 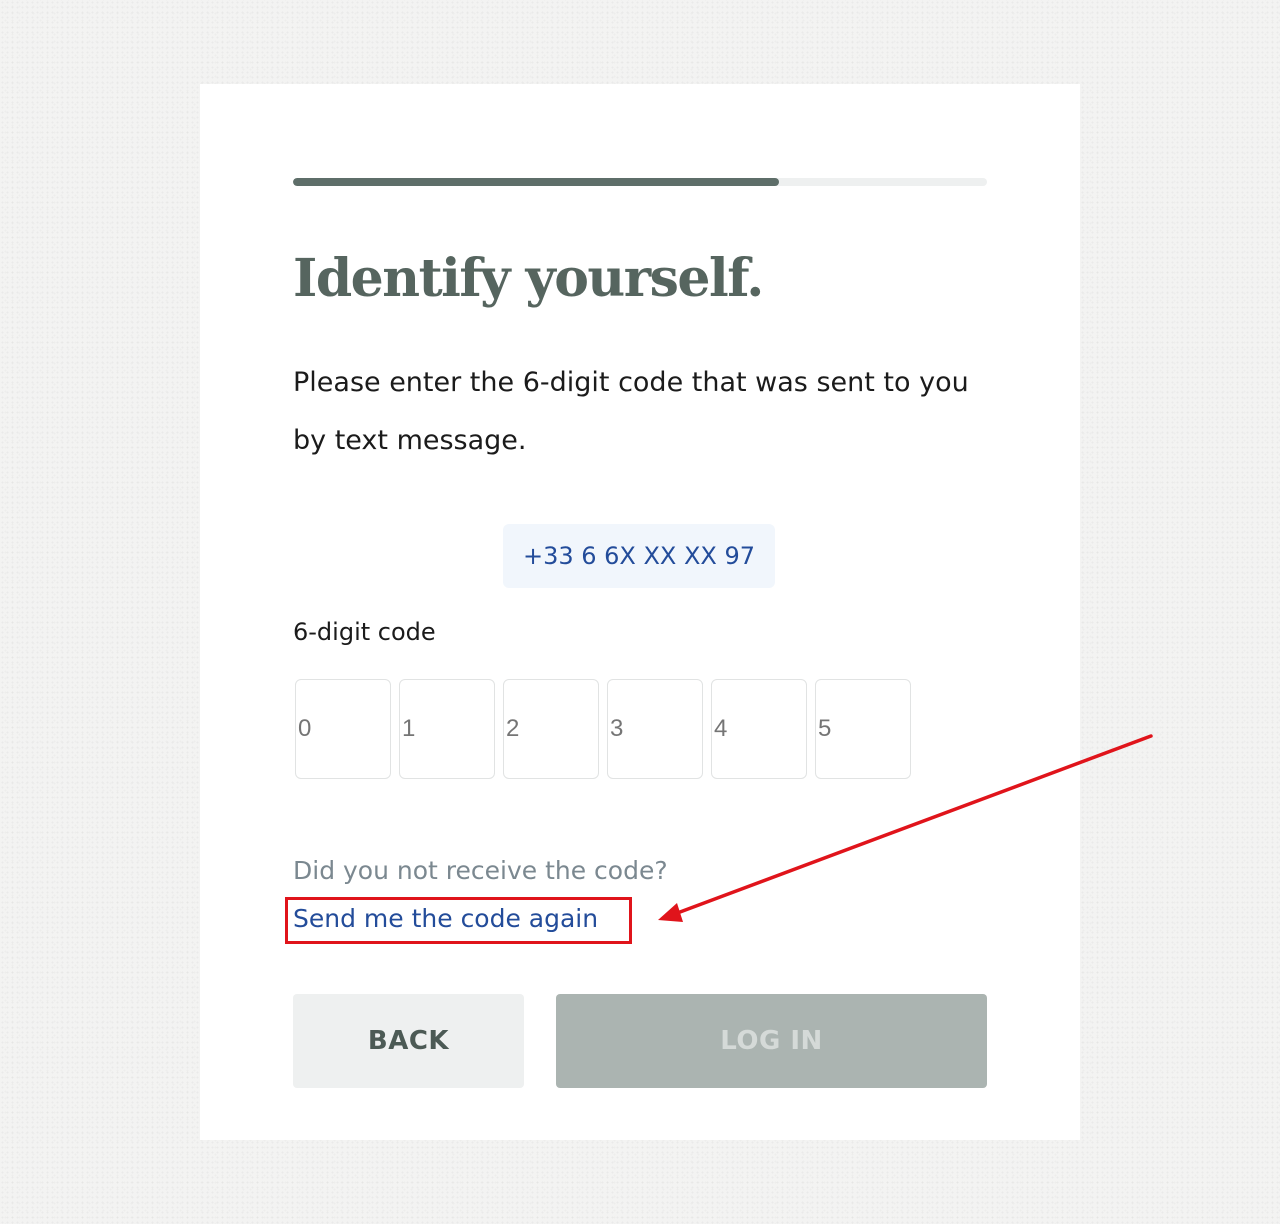 I want to click on code-input-group, so click(x=603, y=729).